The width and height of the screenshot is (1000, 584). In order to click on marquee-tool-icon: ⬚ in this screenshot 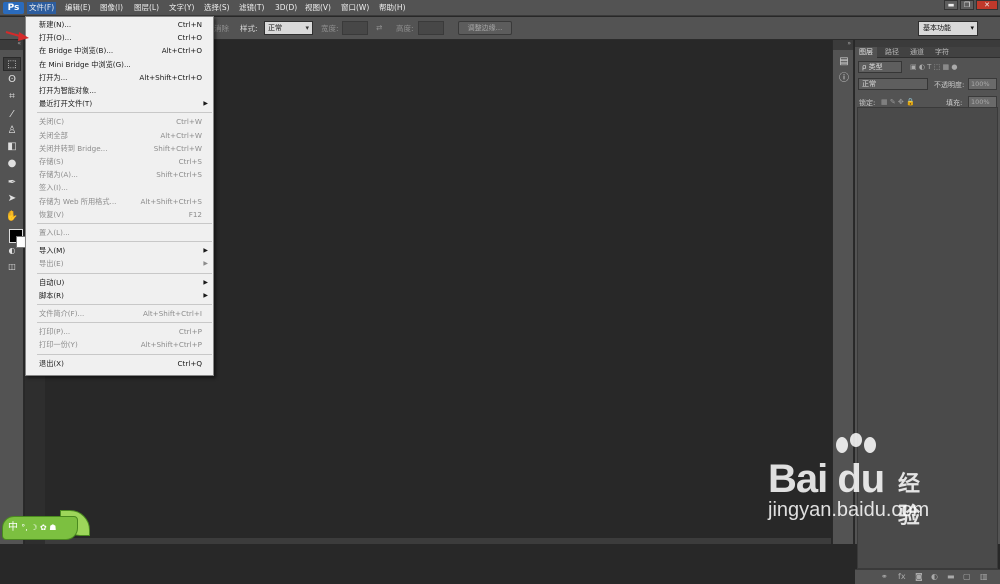, I will do `click(12, 64)`.